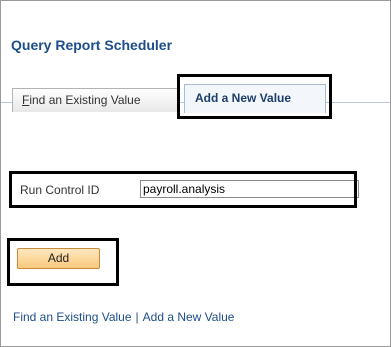  What do you see at coordinates (189, 317) in the screenshot?
I see `footer-add-new-link: Add a New Value` at bounding box center [189, 317].